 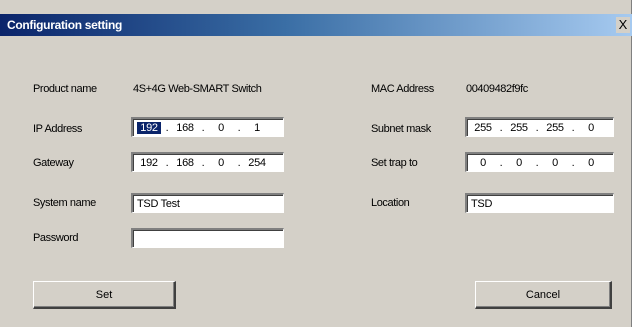 I want to click on trap-octet-3: 0, so click(x=555, y=163).